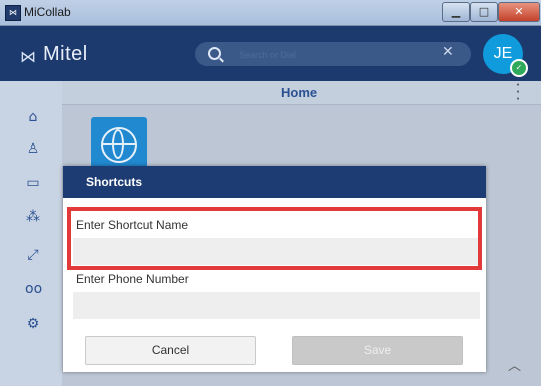 Image resolution: width=541 pixels, height=386 pixels. Describe the element at coordinates (31, 233) in the screenshot. I see `sidebar: ⌂ ♙ ▭ ⁂ ⤢ oo ⚙` at that location.